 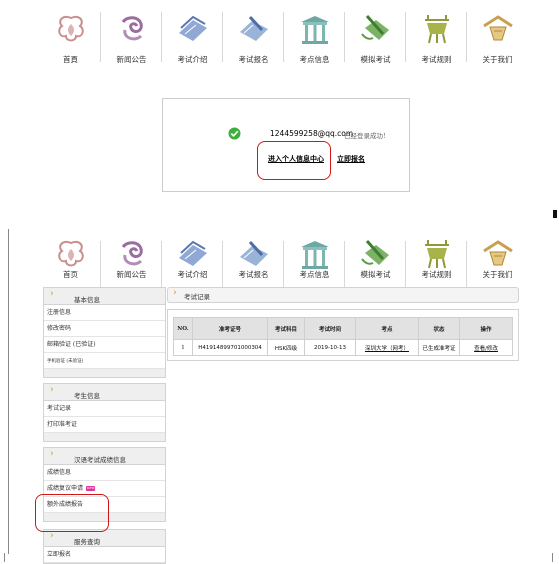 What do you see at coordinates (312, 133) in the screenshot?
I see `user-email: 1244599258@qq.com` at bounding box center [312, 133].